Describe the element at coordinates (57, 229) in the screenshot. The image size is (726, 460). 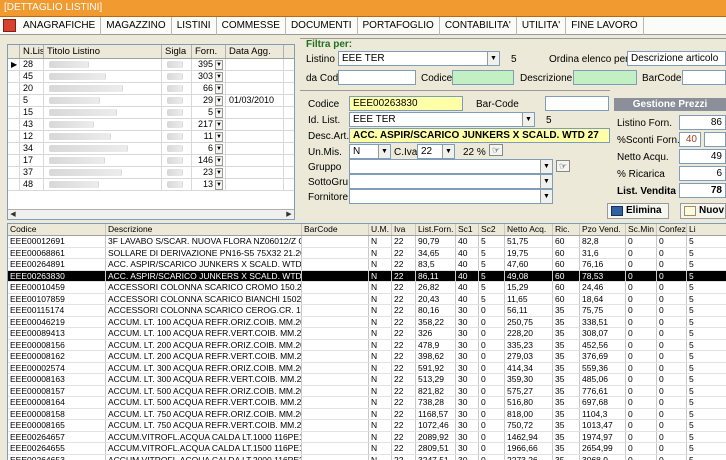
I see `col-codice: Codice` at that location.